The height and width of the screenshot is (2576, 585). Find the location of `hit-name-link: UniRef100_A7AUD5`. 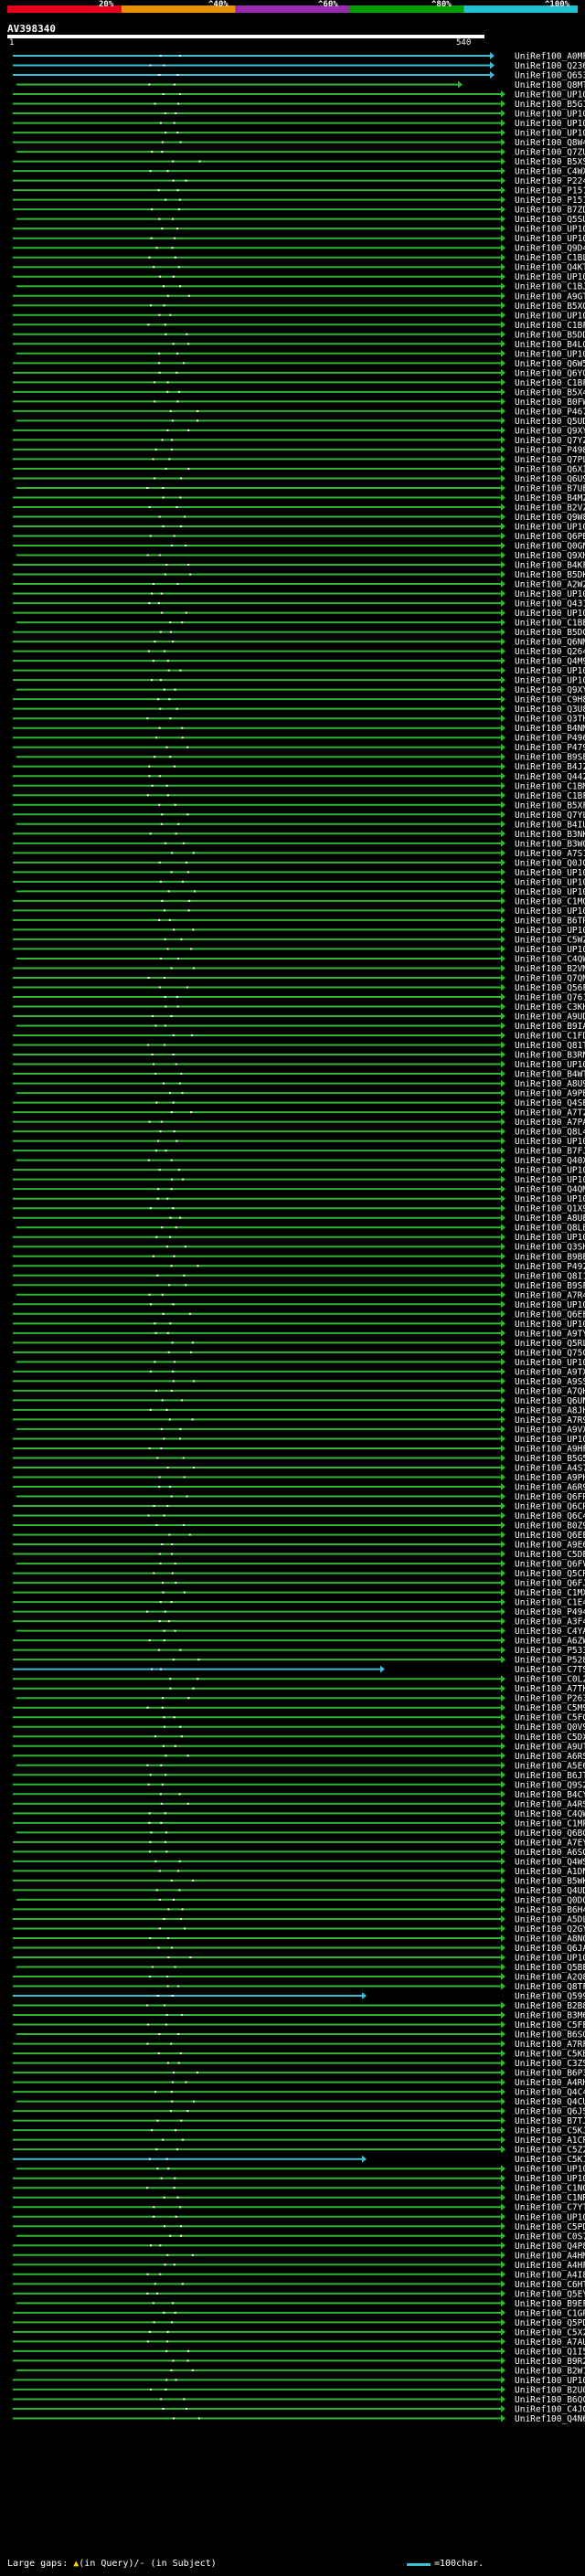

hit-name-link: UniRef100_A7AUD5 is located at coordinates (550, 2342).